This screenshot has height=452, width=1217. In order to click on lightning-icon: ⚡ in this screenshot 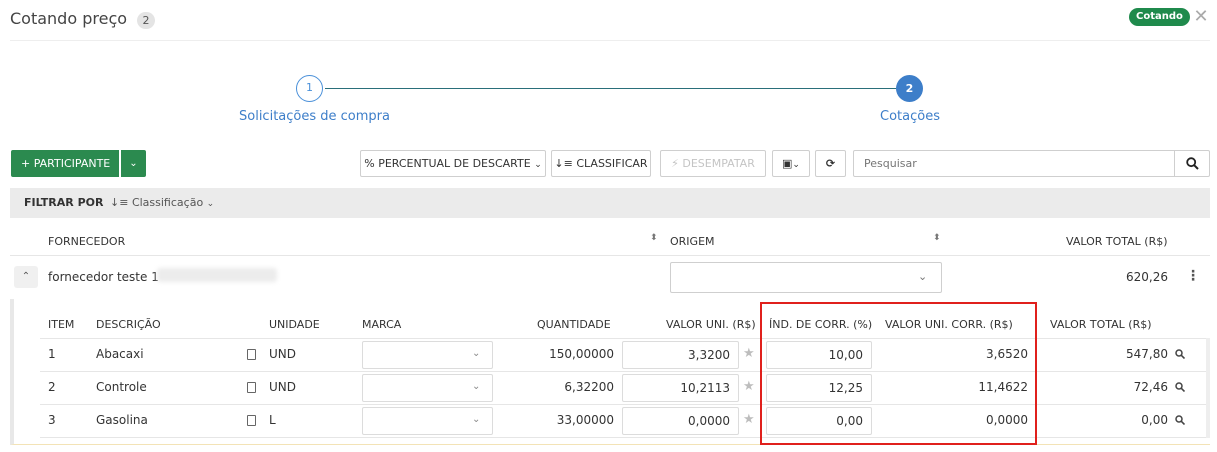, I will do `click(675, 163)`.